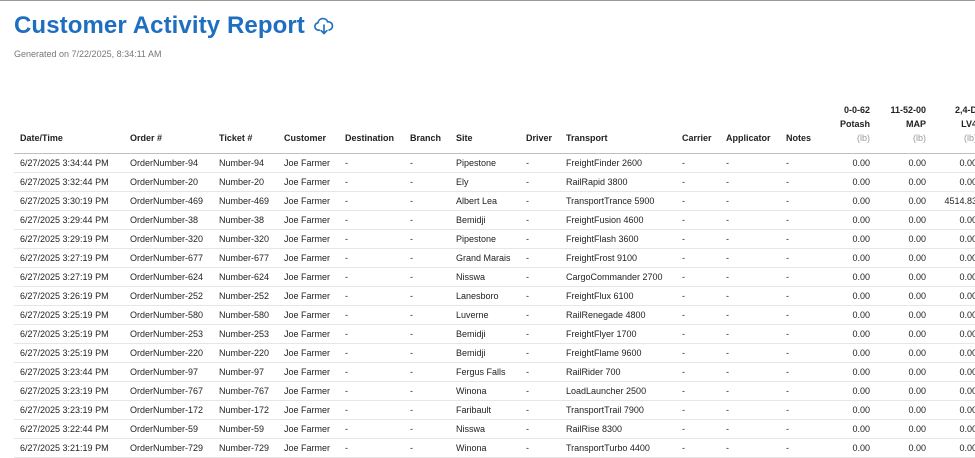 Image resolution: width=975 pixels, height=458 pixels. Describe the element at coordinates (485, 128) in the screenshot. I see `col-header-site: Site` at that location.